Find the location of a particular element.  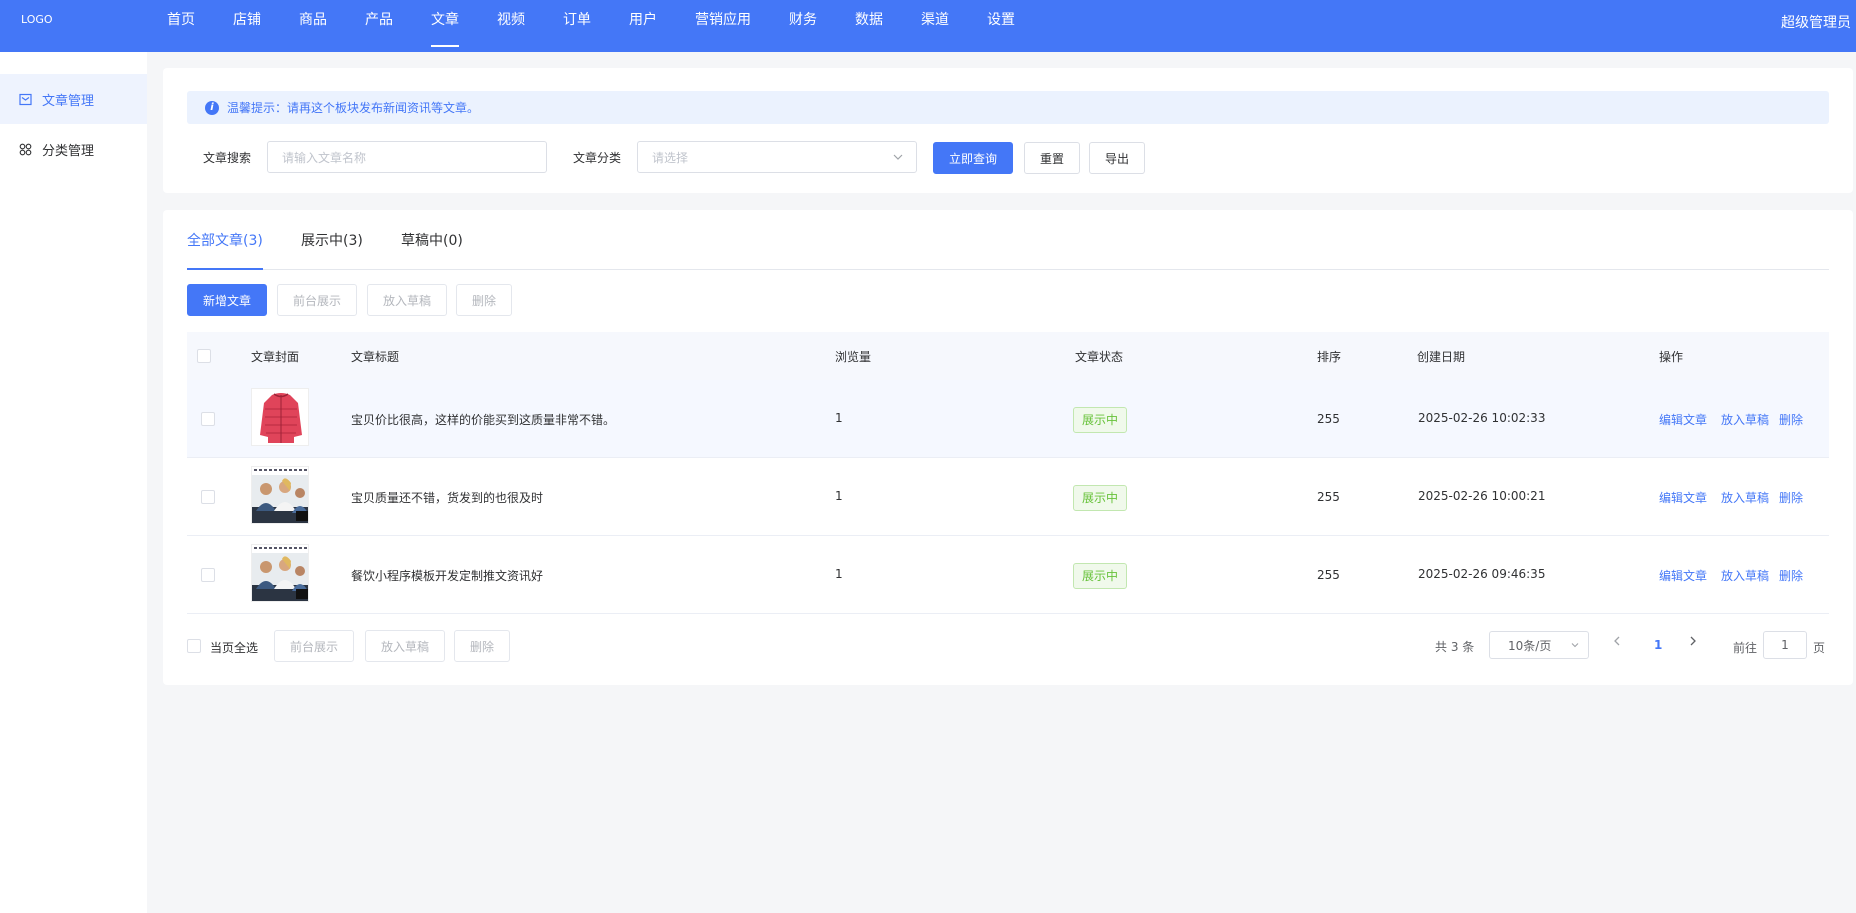

col-status: 文章状态 is located at coordinates (1099, 357).